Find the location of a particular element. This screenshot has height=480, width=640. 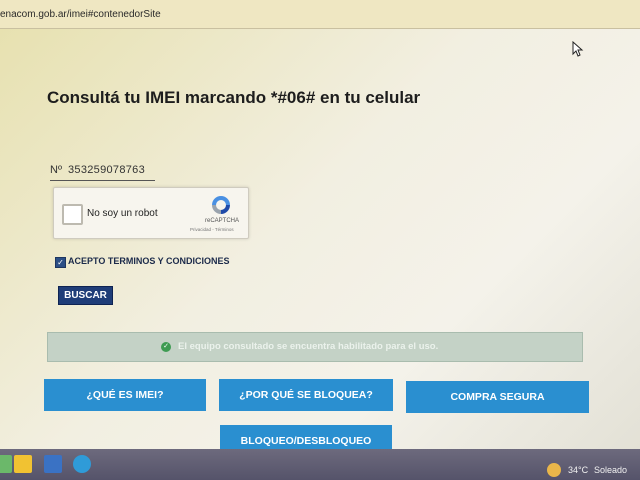

mouse-cursor-icon is located at coordinates (578, 49).